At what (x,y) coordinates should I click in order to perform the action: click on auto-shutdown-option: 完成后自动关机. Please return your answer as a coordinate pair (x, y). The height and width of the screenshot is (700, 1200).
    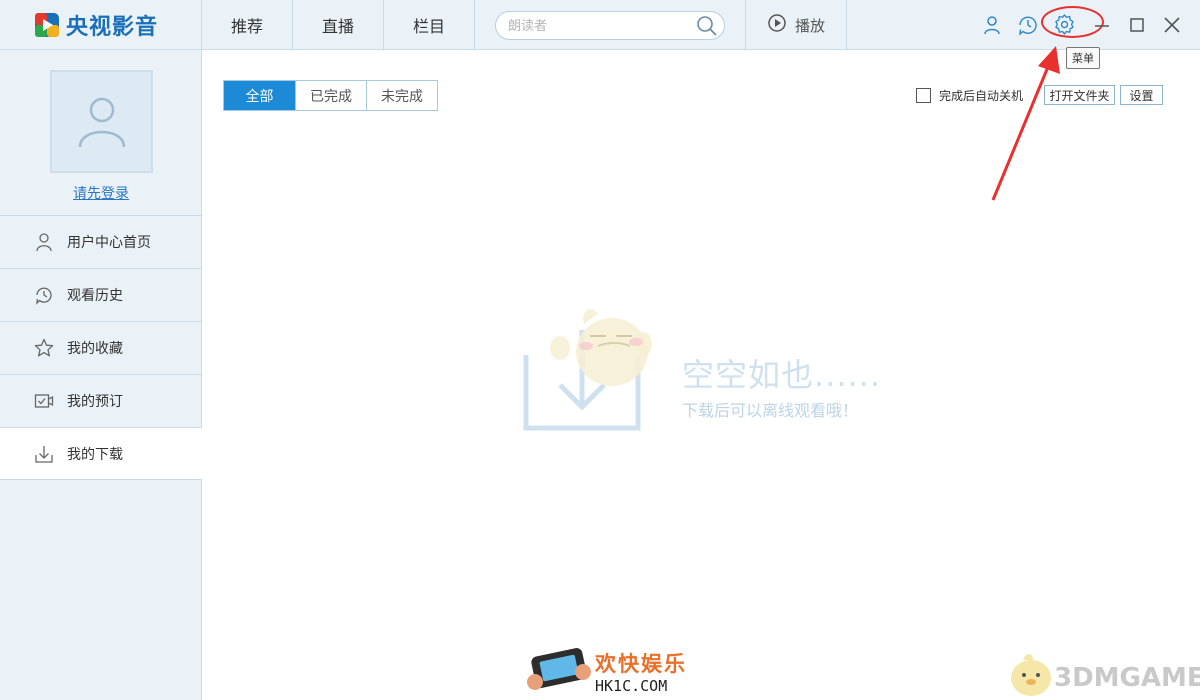
    Looking at the image, I should click on (969, 95).